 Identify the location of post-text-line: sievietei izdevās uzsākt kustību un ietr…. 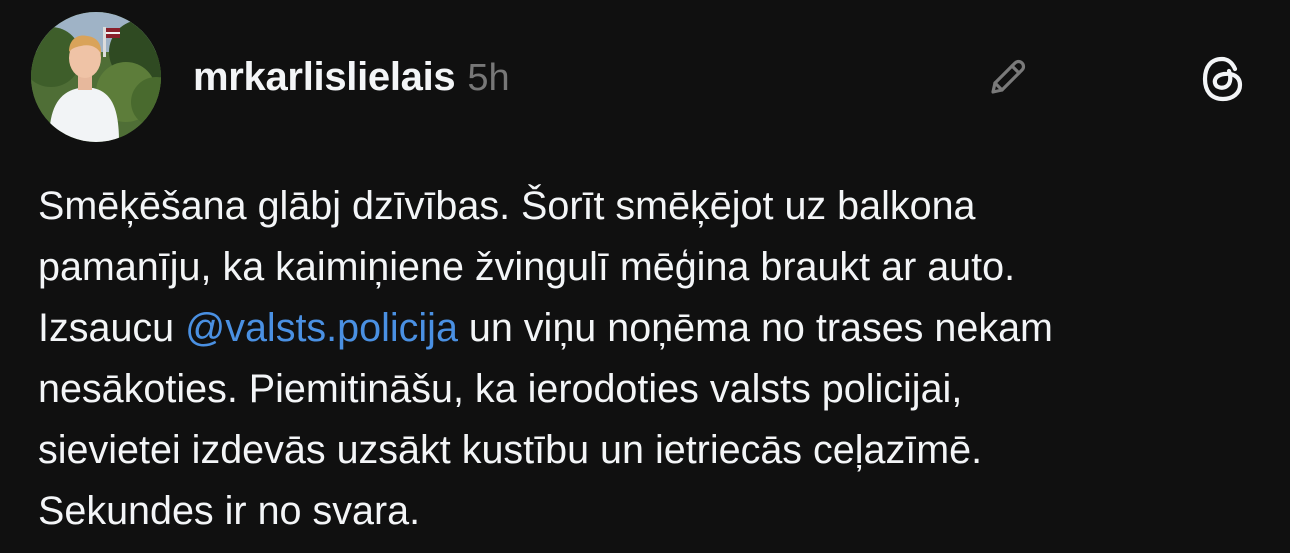
(510, 450).